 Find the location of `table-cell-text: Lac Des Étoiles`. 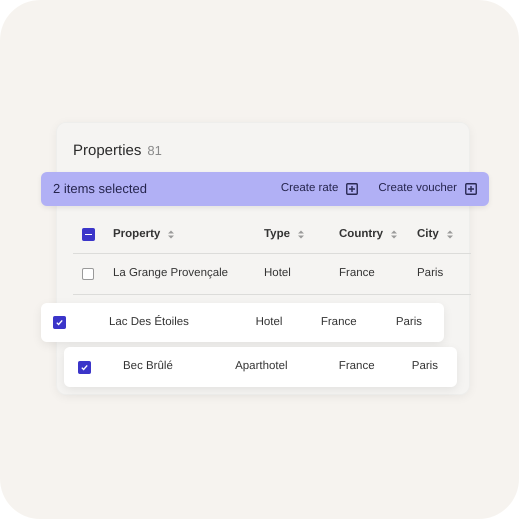

table-cell-text: Lac Des Étoiles is located at coordinates (149, 322).